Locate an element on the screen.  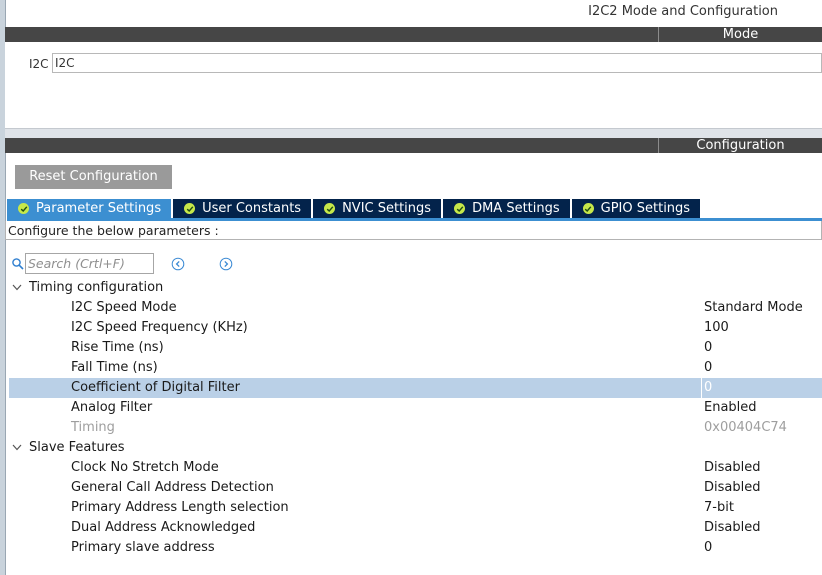
param-row: General Call Address Detection Disabled is located at coordinates (415, 488).